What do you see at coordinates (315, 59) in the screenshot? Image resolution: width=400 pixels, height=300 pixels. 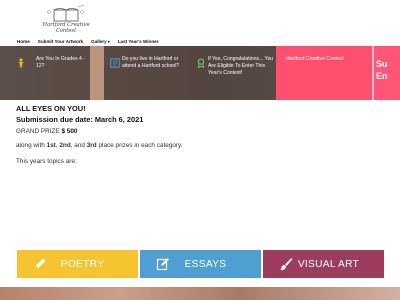 I see `contest-title: Hartford Creative Contest` at bounding box center [315, 59].